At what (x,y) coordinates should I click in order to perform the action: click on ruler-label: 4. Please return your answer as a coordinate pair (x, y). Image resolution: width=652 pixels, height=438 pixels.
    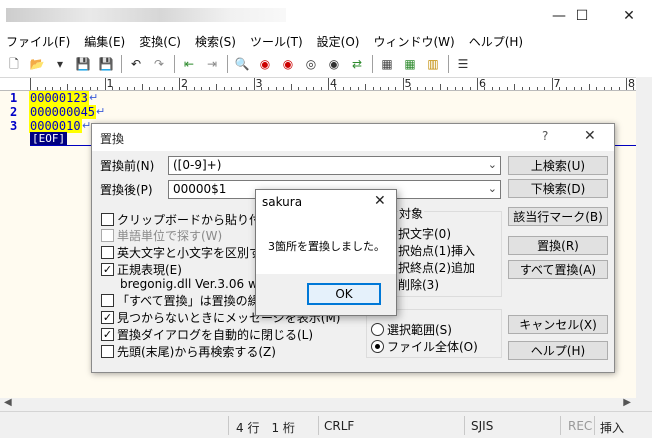
    Looking at the image, I should click on (333, 83).